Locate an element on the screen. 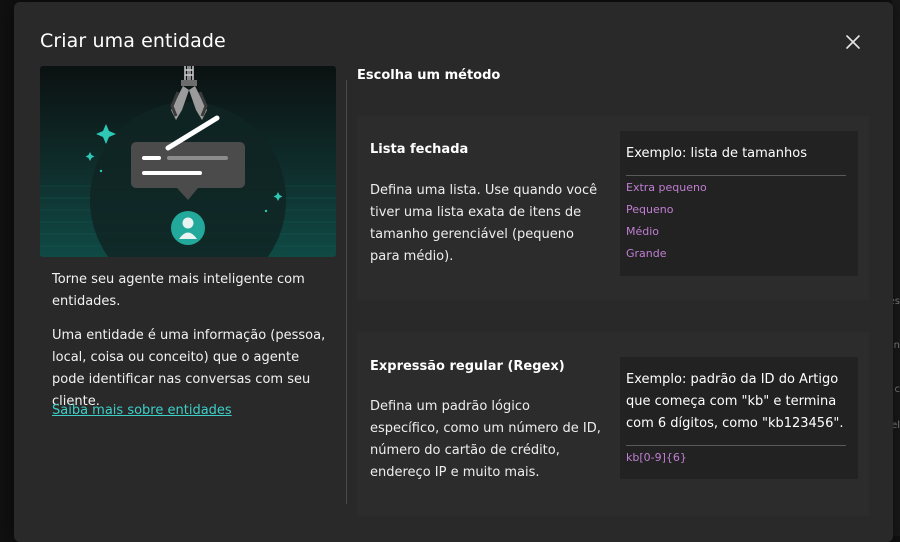  closed-list-example-title: Exemplo: lista de tamanhos is located at coordinates (716, 153).